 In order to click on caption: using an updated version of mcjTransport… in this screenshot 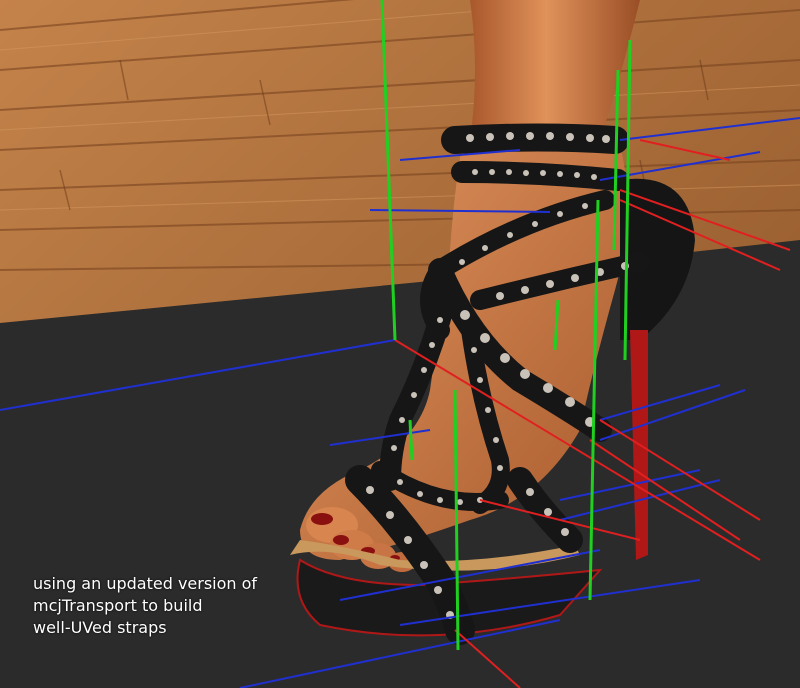, I will do `click(145, 606)`.